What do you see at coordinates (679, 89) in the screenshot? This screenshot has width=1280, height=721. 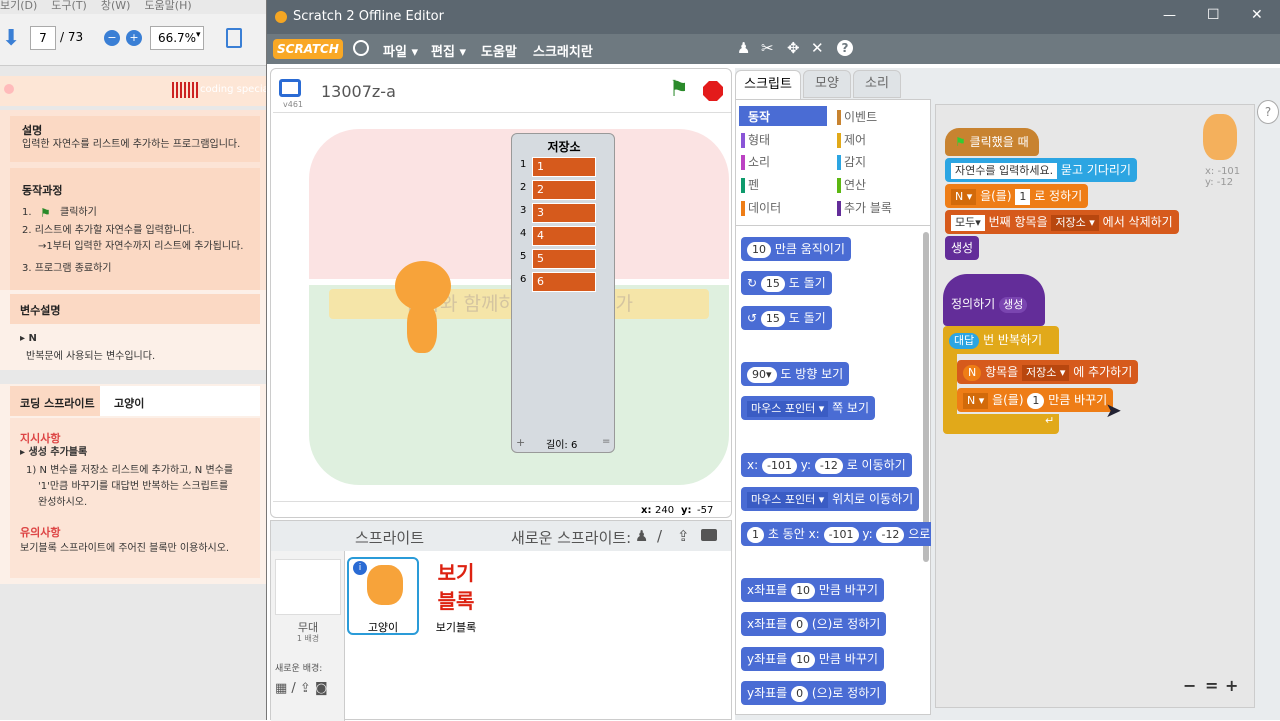 I see `green-flag-icon: ⚑` at bounding box center [679, 89].